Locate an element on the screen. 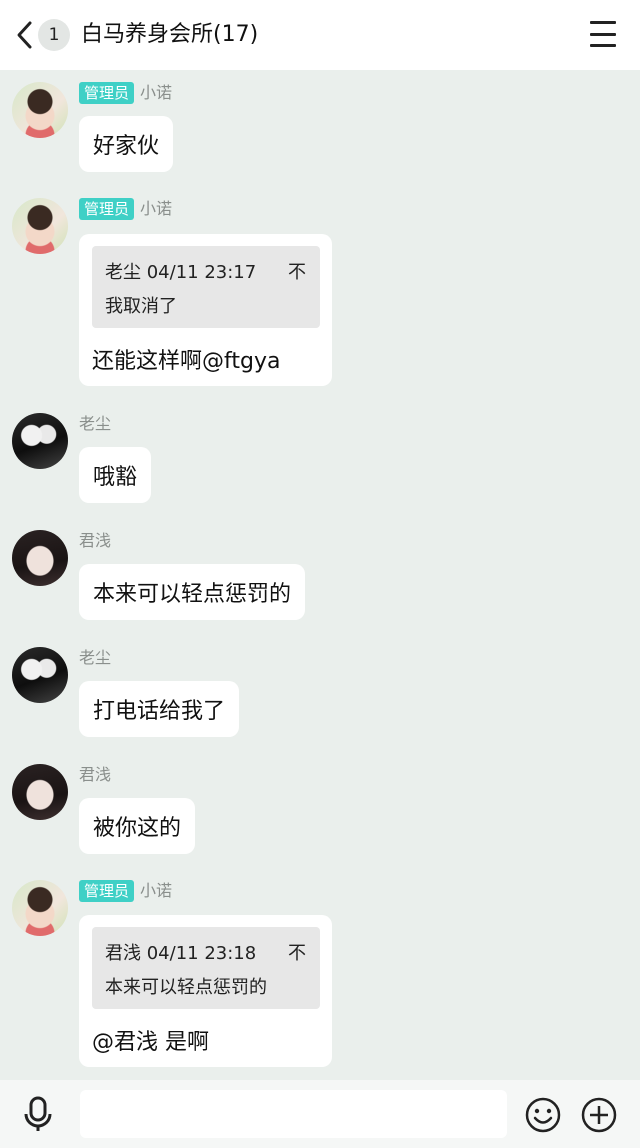 This screenshot has height=1148, width=640. message-text: 哦豁 is located at coordinates (115, 477).